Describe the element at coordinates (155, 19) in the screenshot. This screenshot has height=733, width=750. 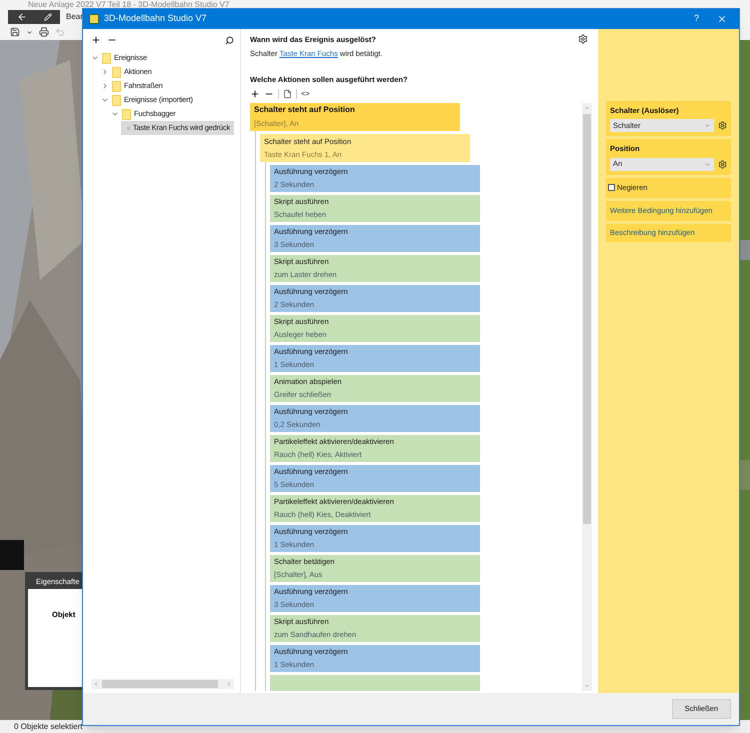
I see `window-title: 3D-Modellbahn Studio V7` at that location.